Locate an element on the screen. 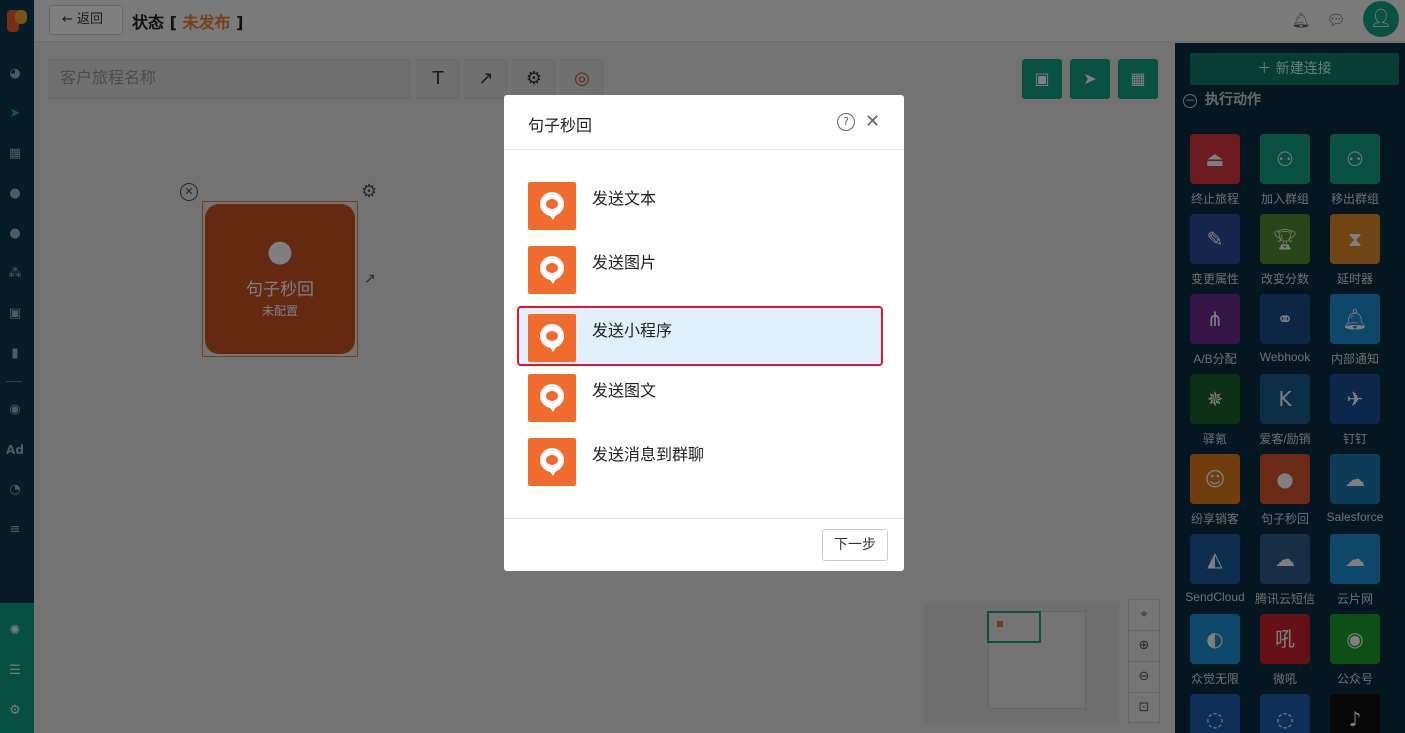 This screenshot has width=1405, height=733. option-item: 发送图文 is located at coordinates (704, 398).